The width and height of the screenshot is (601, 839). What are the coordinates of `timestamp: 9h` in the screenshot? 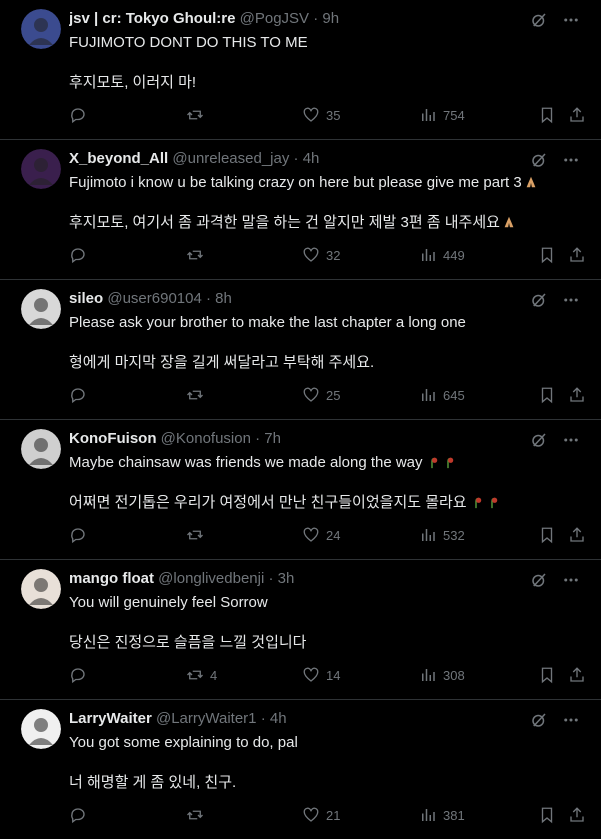 It's located at (330, 18).